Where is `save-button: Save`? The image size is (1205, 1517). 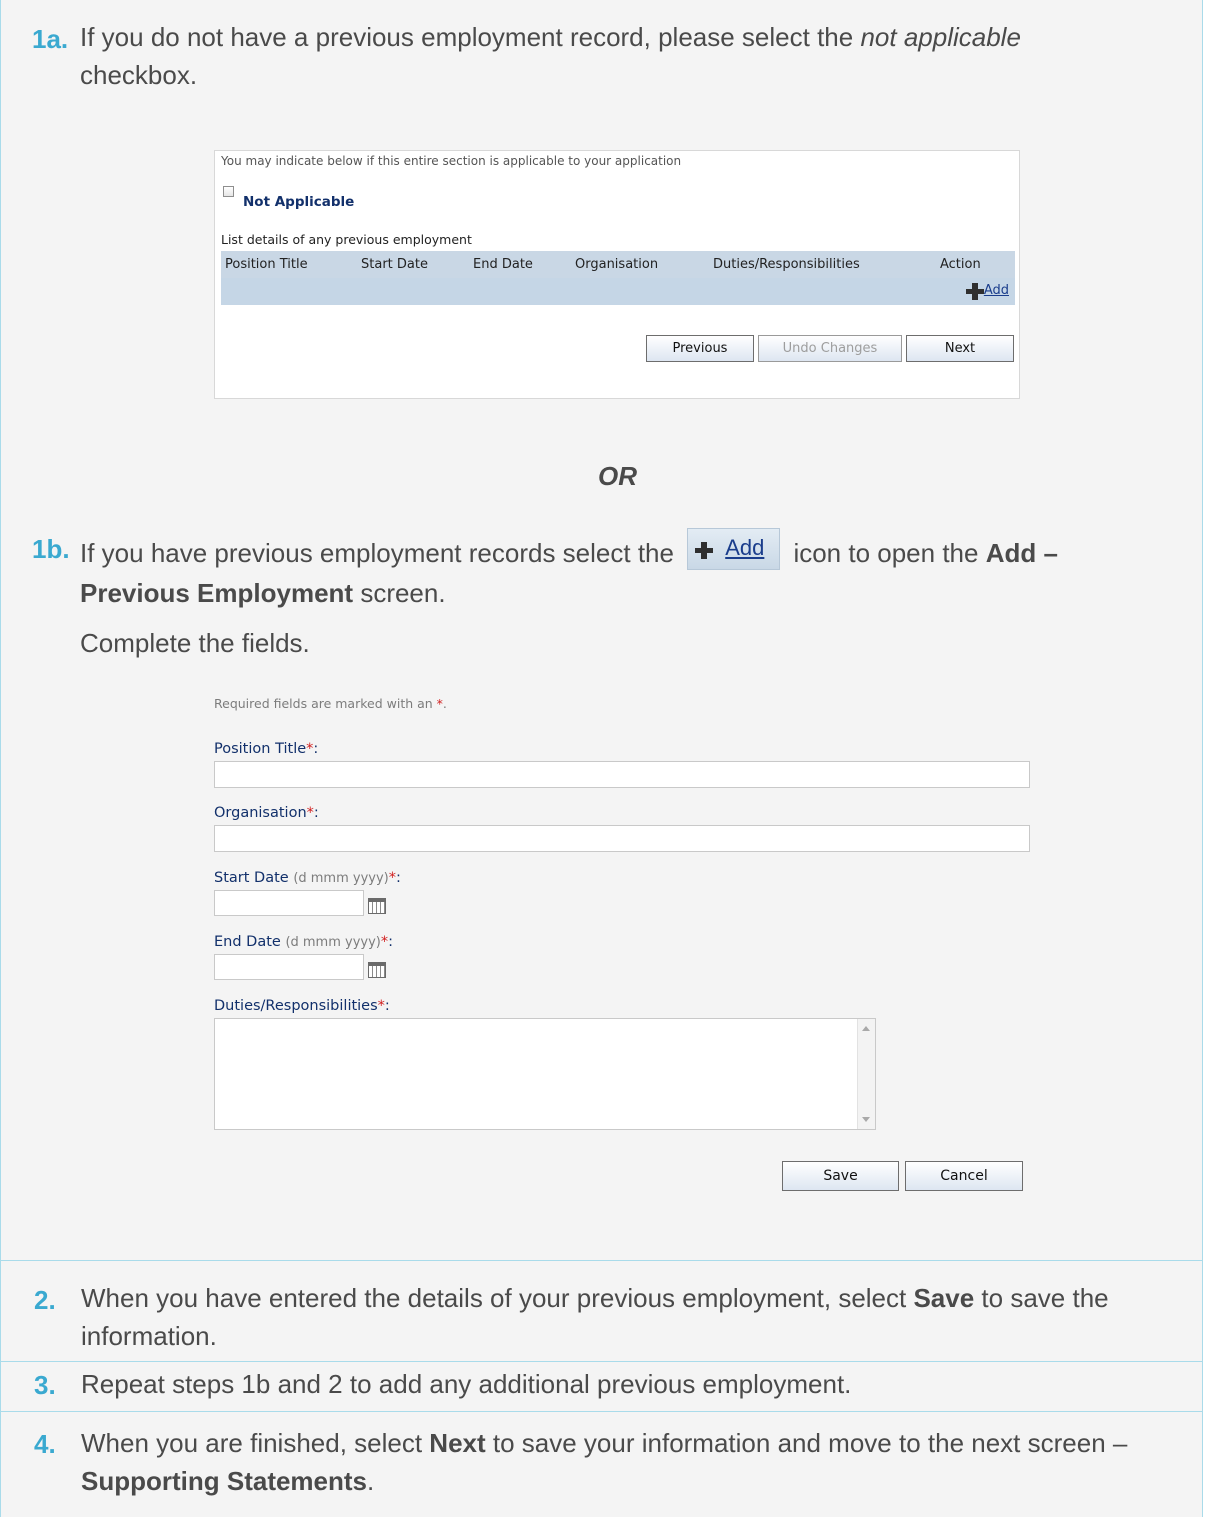 save-button: Save is located at coordinates (840, 1176).